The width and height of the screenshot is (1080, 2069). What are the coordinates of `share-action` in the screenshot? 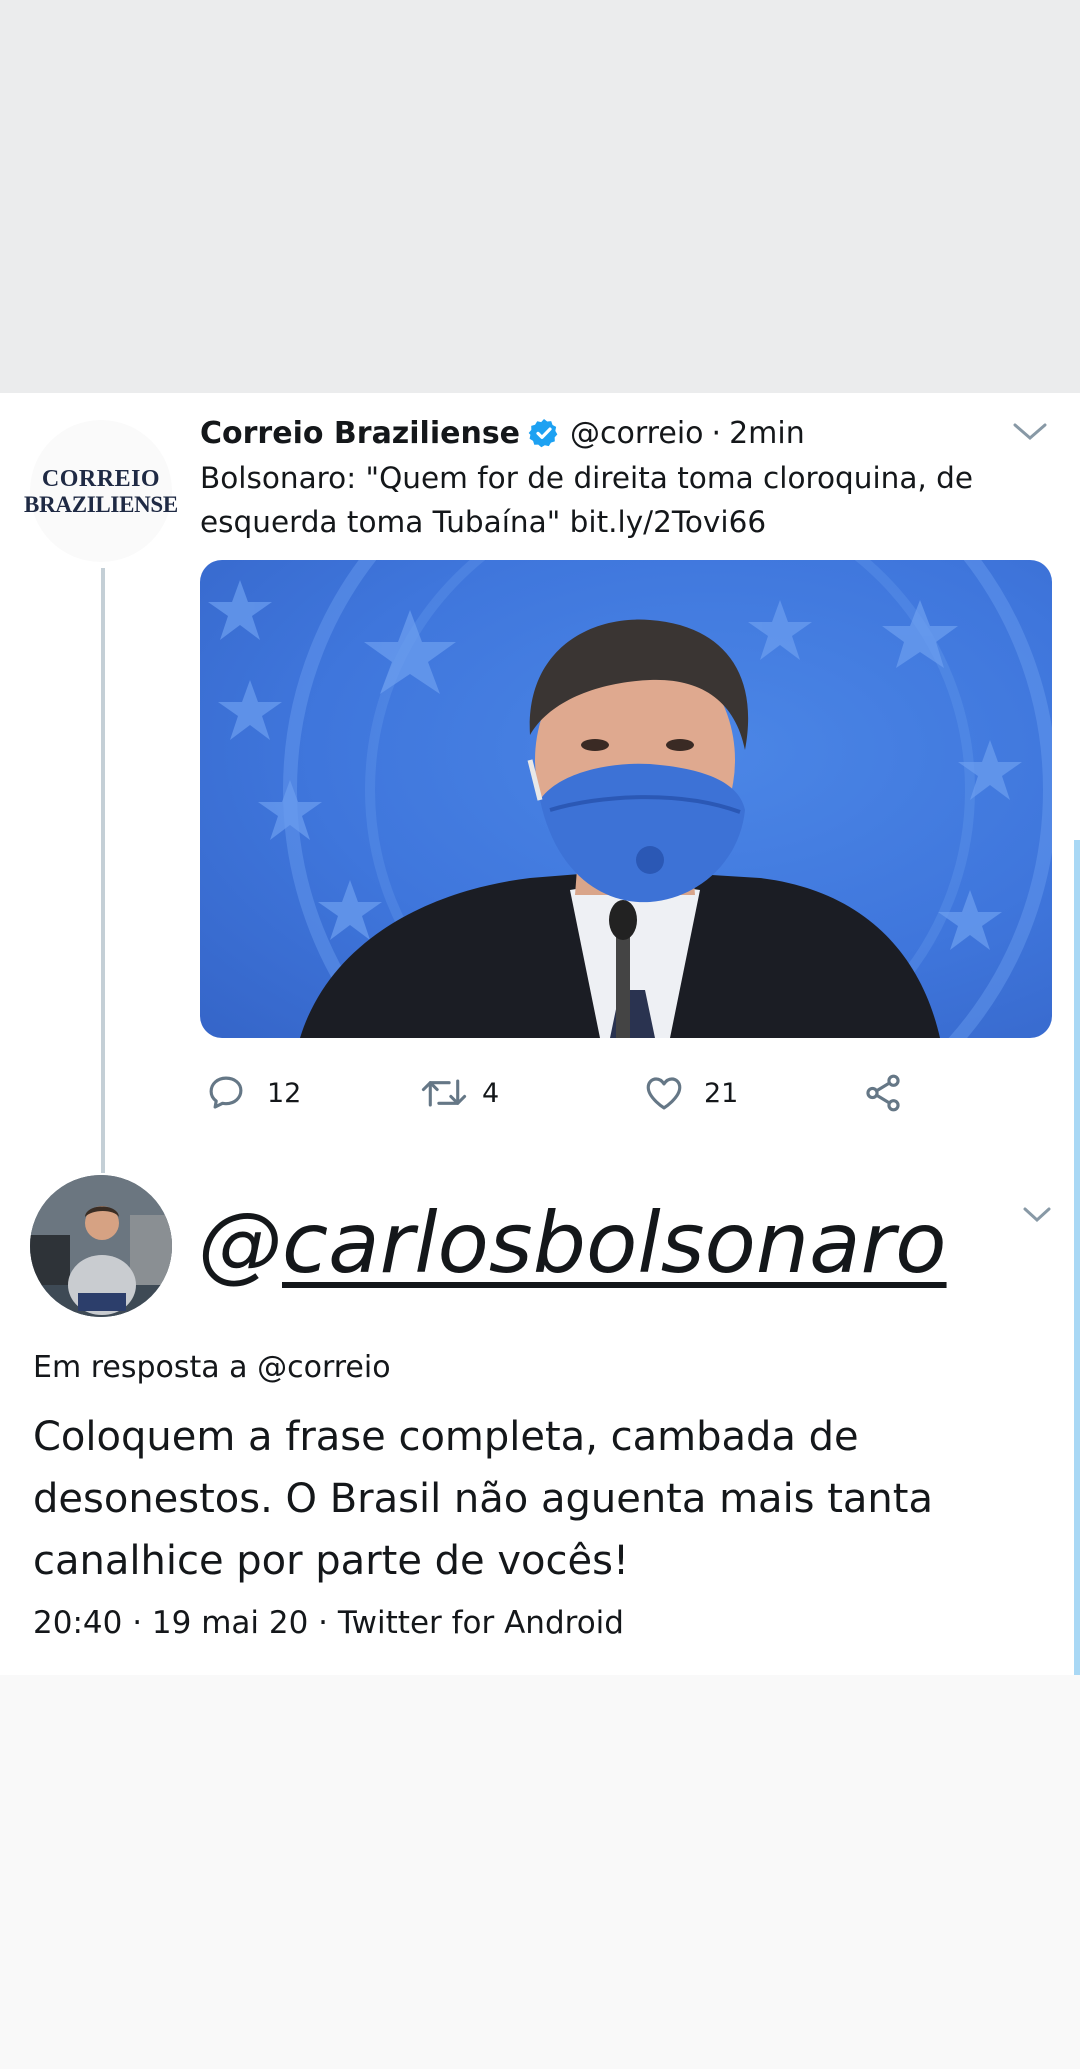 It's located at (883, 1093).